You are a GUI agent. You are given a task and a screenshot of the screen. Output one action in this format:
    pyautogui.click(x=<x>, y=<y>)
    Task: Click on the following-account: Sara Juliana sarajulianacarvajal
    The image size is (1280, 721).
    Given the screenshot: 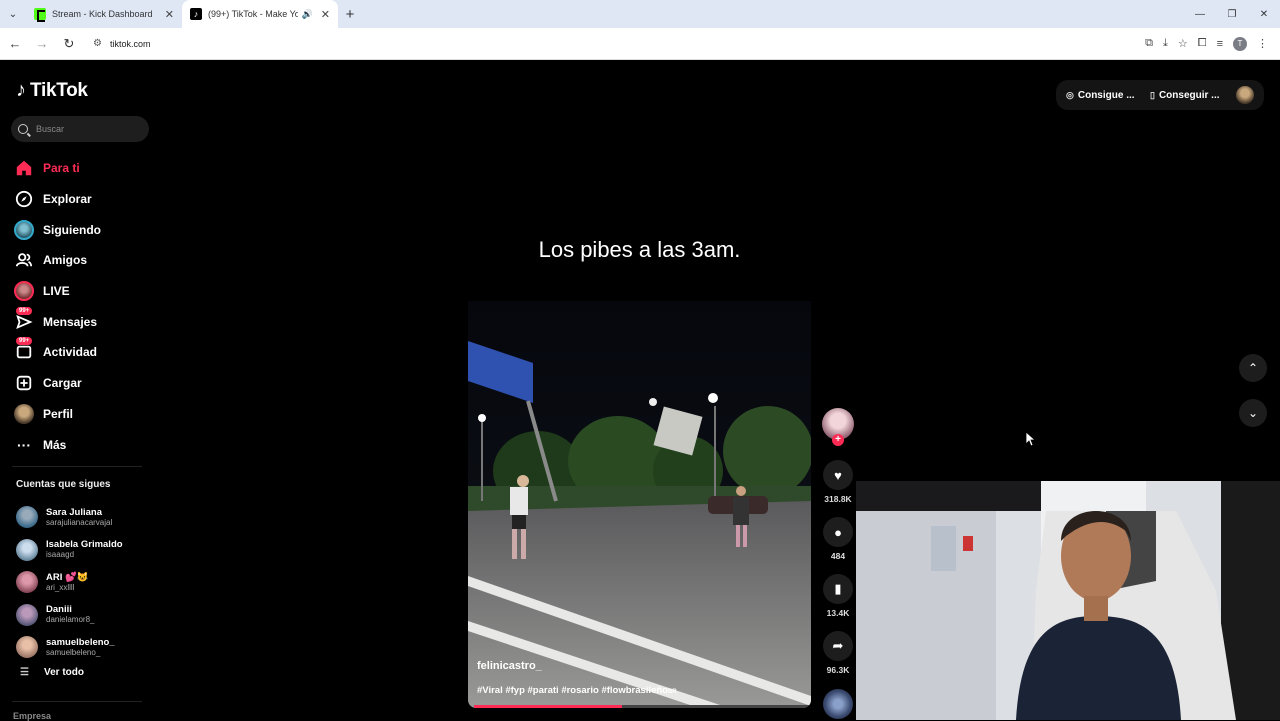 What is the action you would take?
    pyautogui.click(x=69, y=517)
    